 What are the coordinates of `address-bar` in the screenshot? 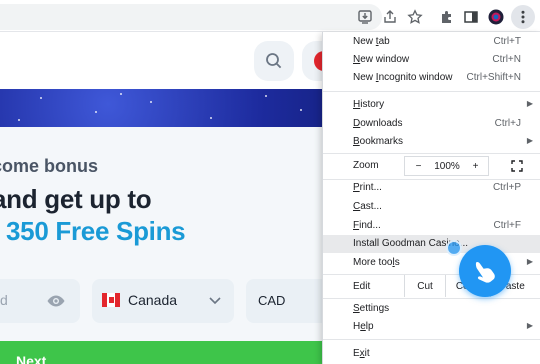 It's located at (191, 17).